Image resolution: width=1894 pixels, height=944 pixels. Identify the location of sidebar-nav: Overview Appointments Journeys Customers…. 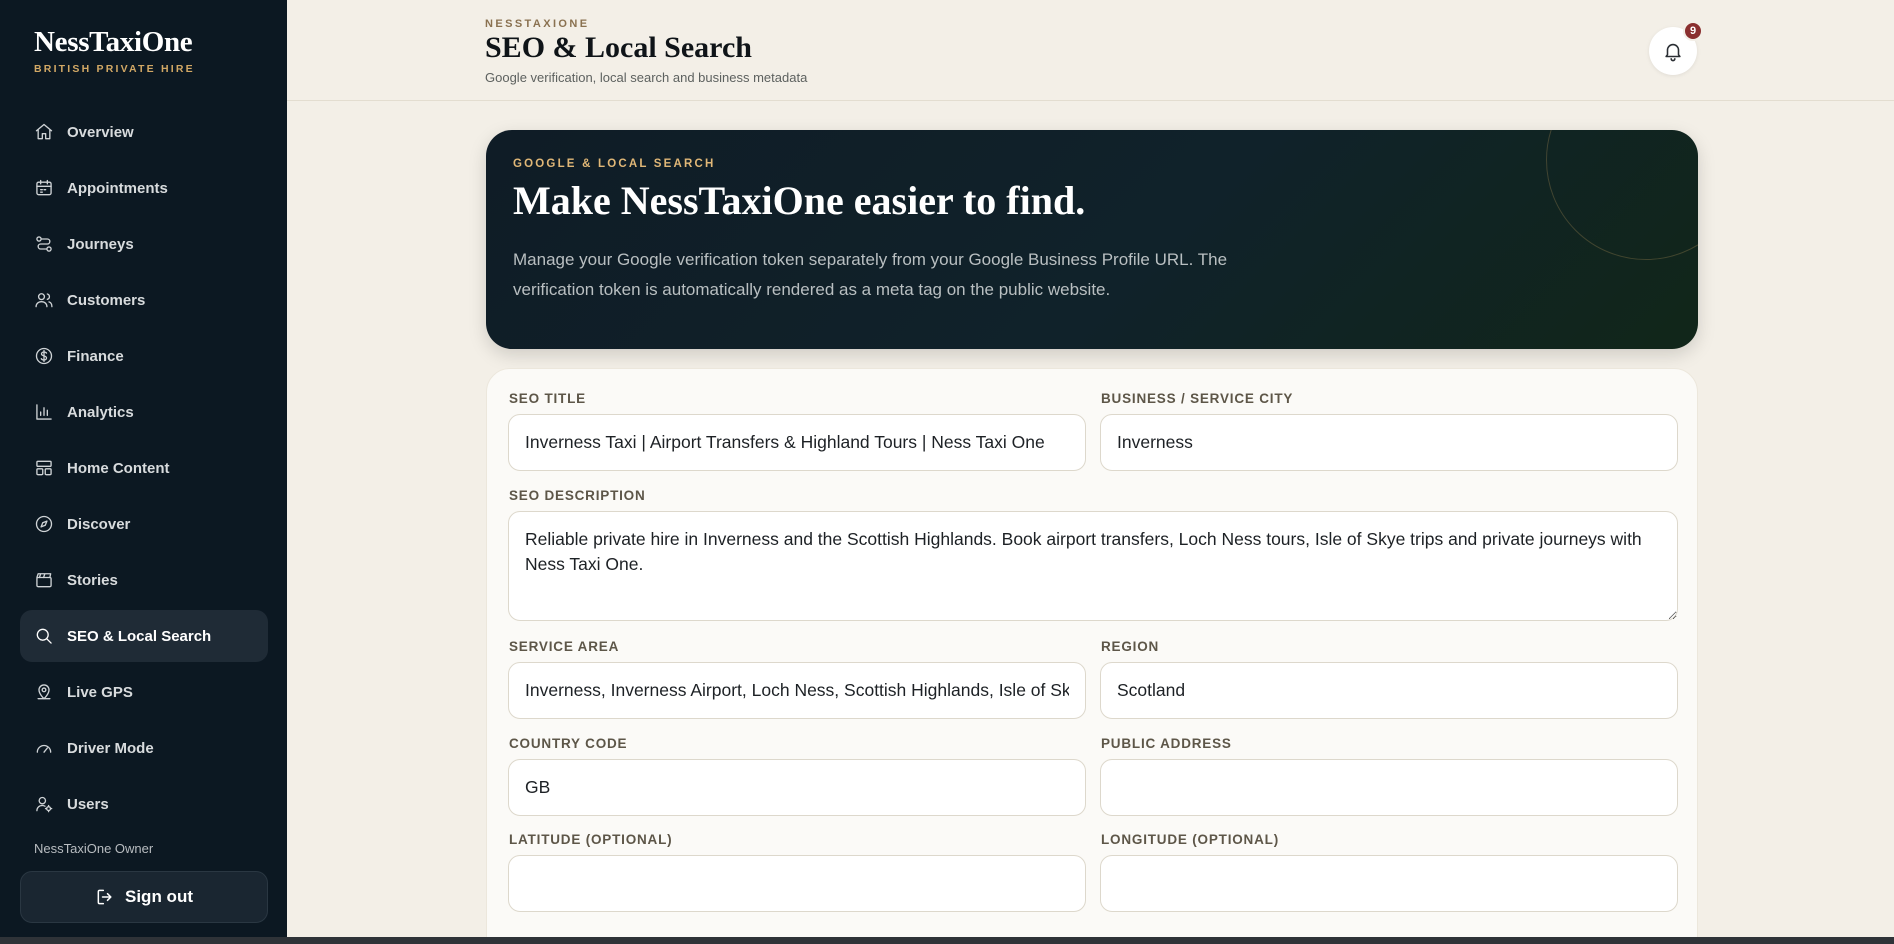
(144, 470).